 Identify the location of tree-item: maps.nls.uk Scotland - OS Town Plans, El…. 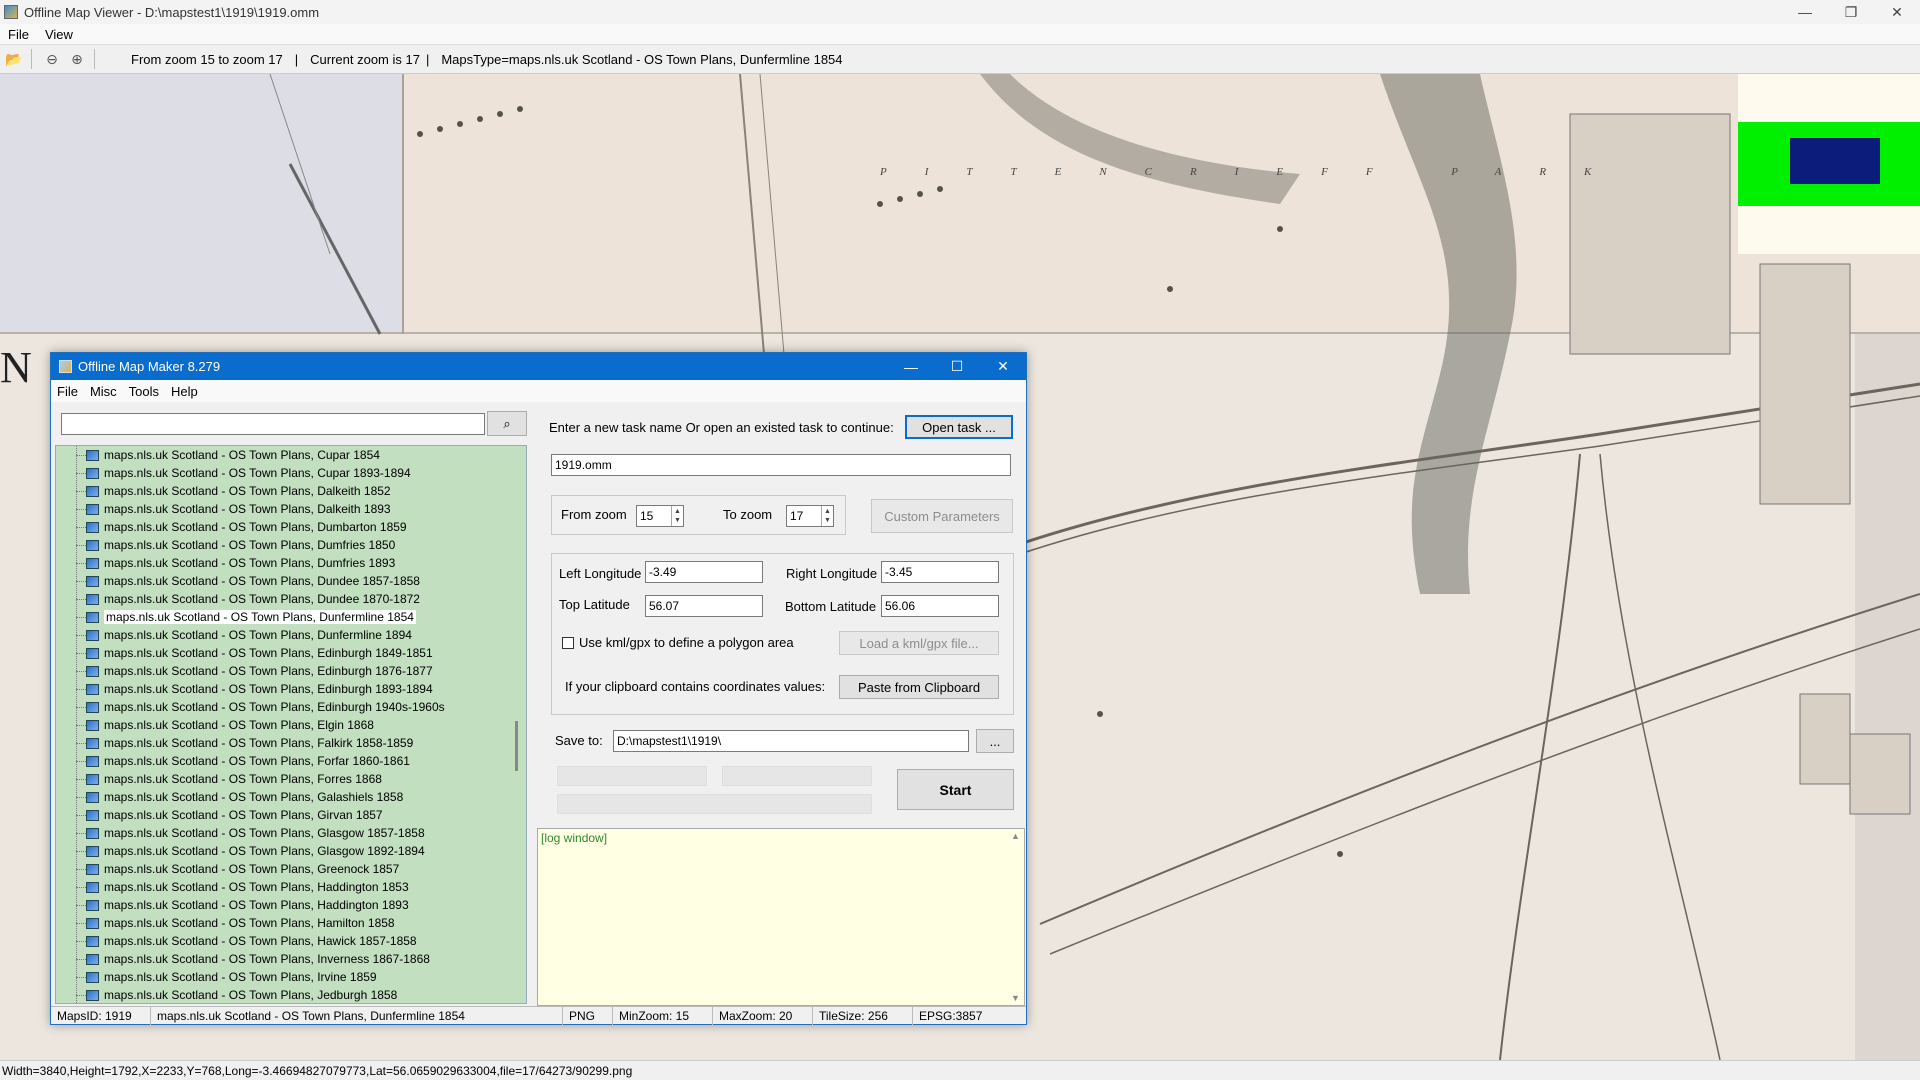
(282, 725).